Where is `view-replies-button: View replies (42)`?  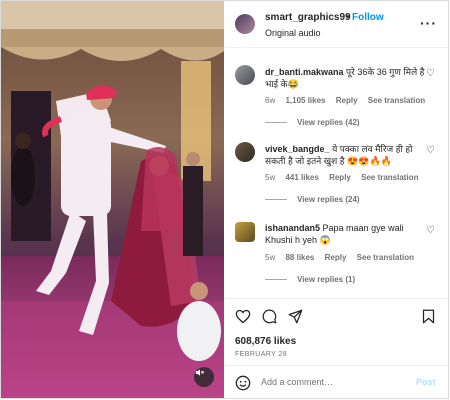
view-replies-button: View replies (42) is located at coordinates (312, 122).